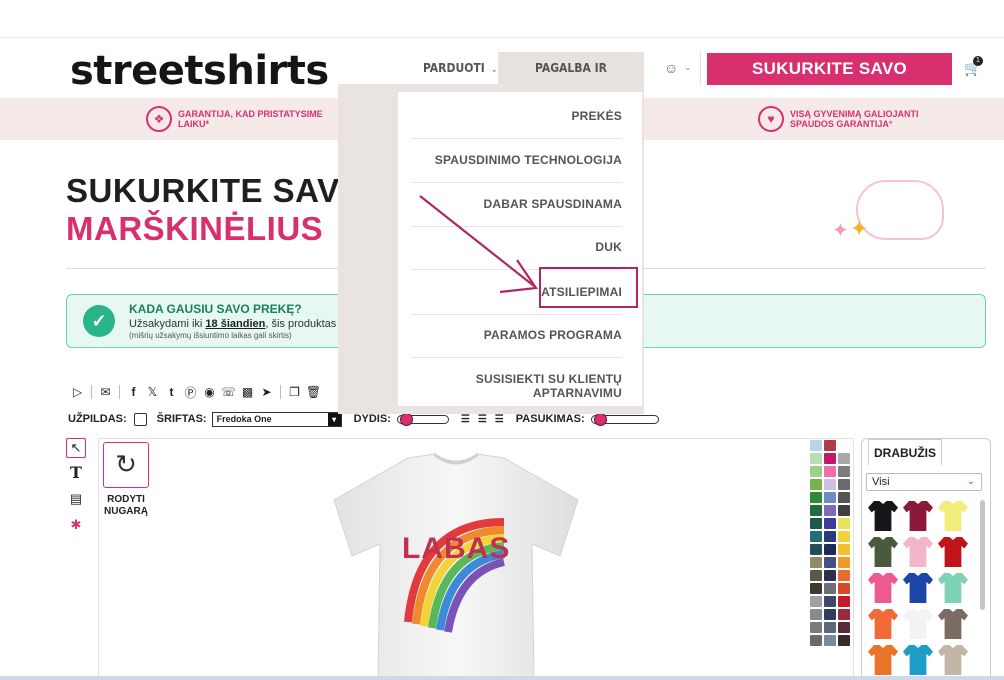 This screenshot has height=680, width=1004. I want to click on teams-icon: ▩, so click(247, 392).